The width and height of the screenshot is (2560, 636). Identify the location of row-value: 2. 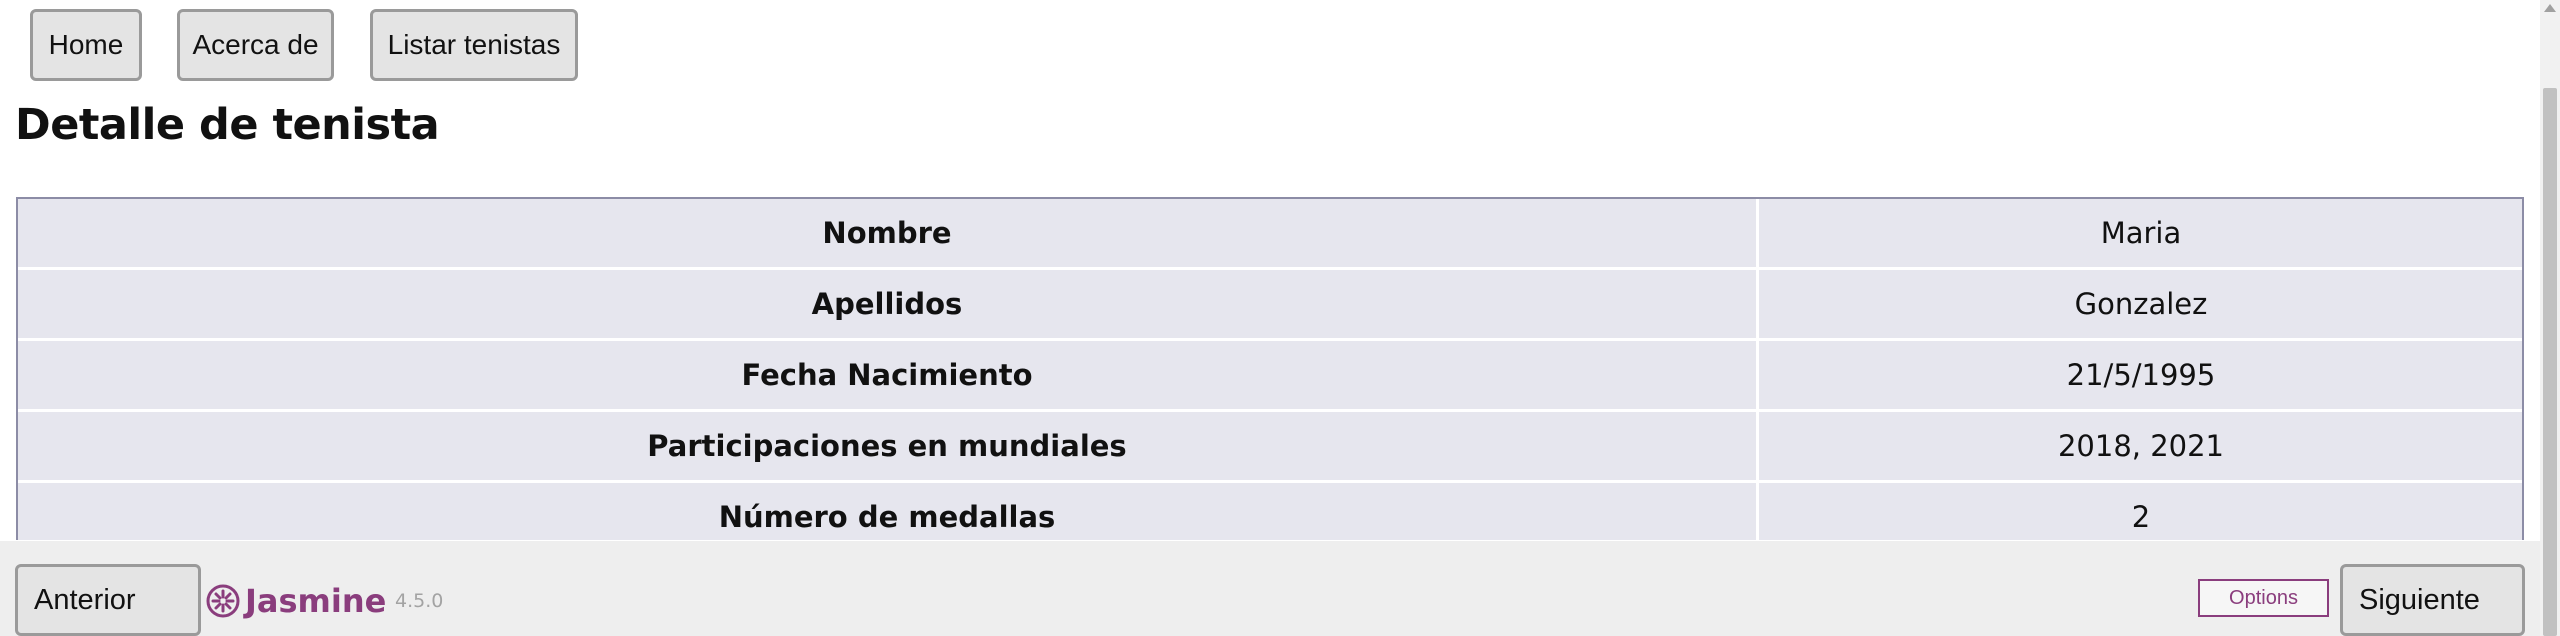
(2141, 517).